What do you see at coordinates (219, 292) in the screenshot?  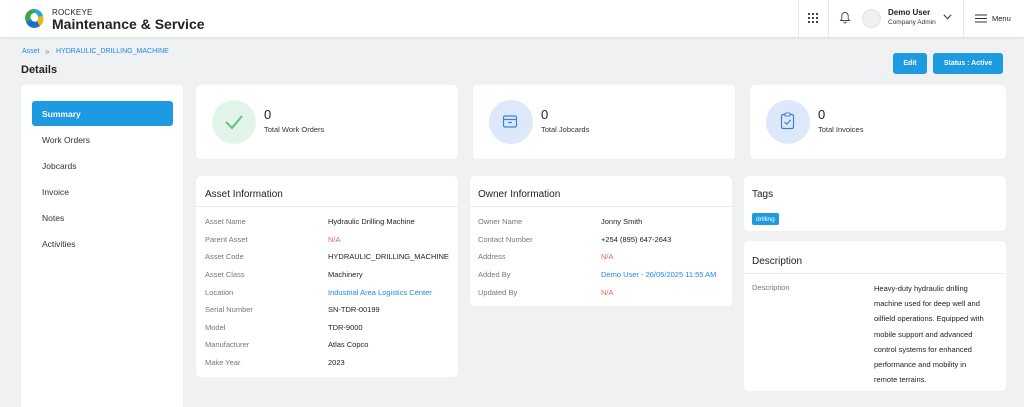 I see `location-label: Location` at bounding box center [219, 292].